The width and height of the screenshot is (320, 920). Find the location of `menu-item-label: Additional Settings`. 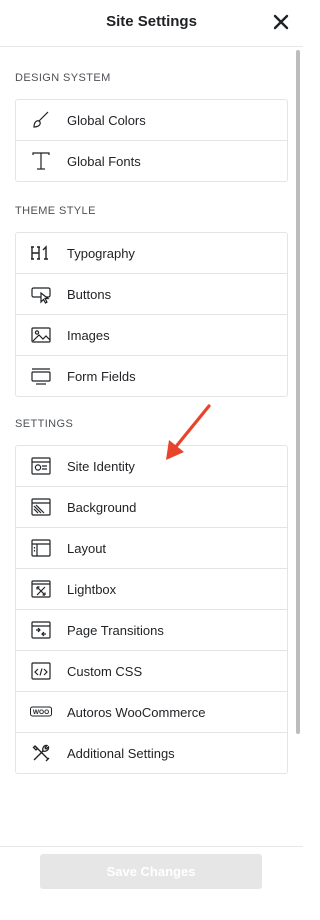

menu-item-label: Additional Settings is located at coordinates (121, 753).